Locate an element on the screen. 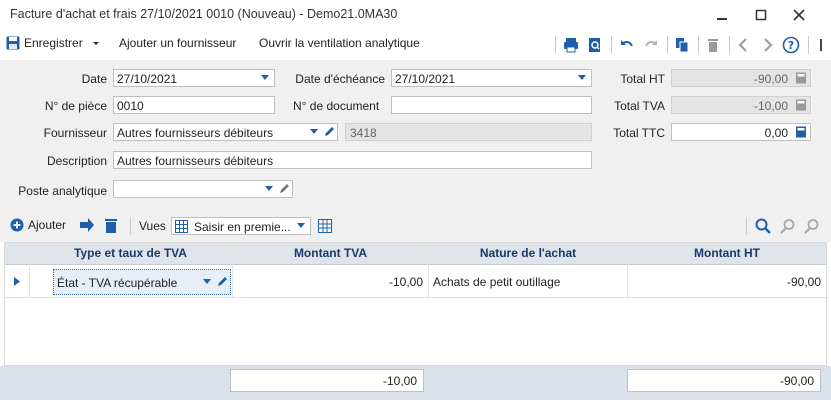  trash-icon is located at coordinates (111, 226).